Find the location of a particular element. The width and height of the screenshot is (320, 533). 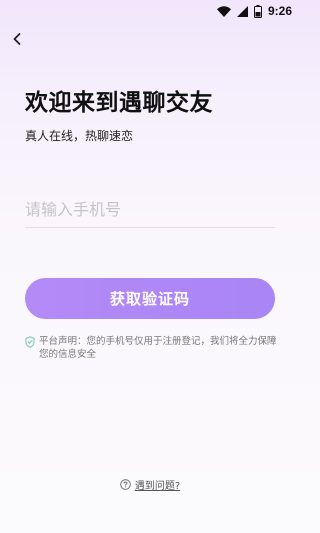

chevron-left-icon is located at coordinates (17, 39).